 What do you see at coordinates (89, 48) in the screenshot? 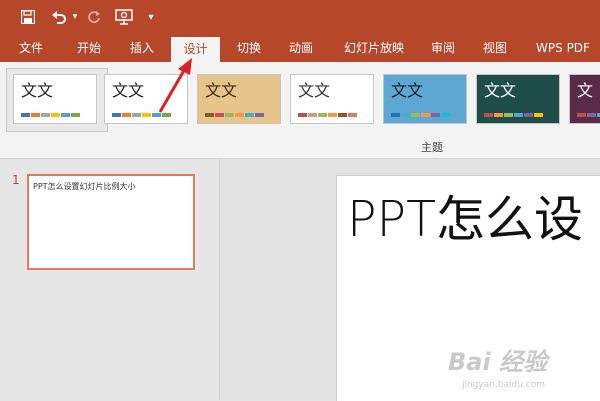
I see `tab-home: 开始` at bounding box center [89, 48].